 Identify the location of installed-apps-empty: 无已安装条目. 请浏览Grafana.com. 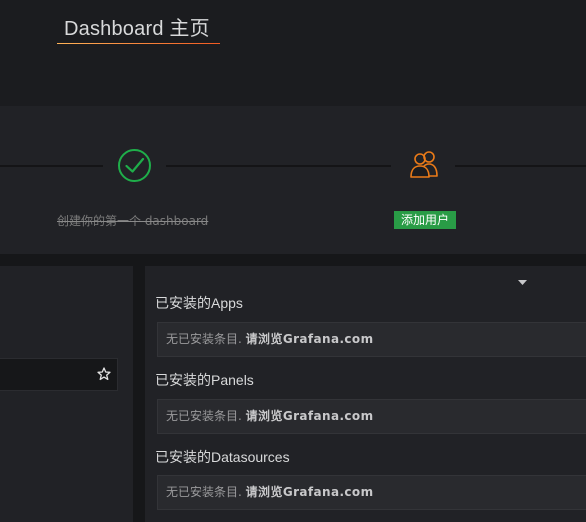
(371, 339).